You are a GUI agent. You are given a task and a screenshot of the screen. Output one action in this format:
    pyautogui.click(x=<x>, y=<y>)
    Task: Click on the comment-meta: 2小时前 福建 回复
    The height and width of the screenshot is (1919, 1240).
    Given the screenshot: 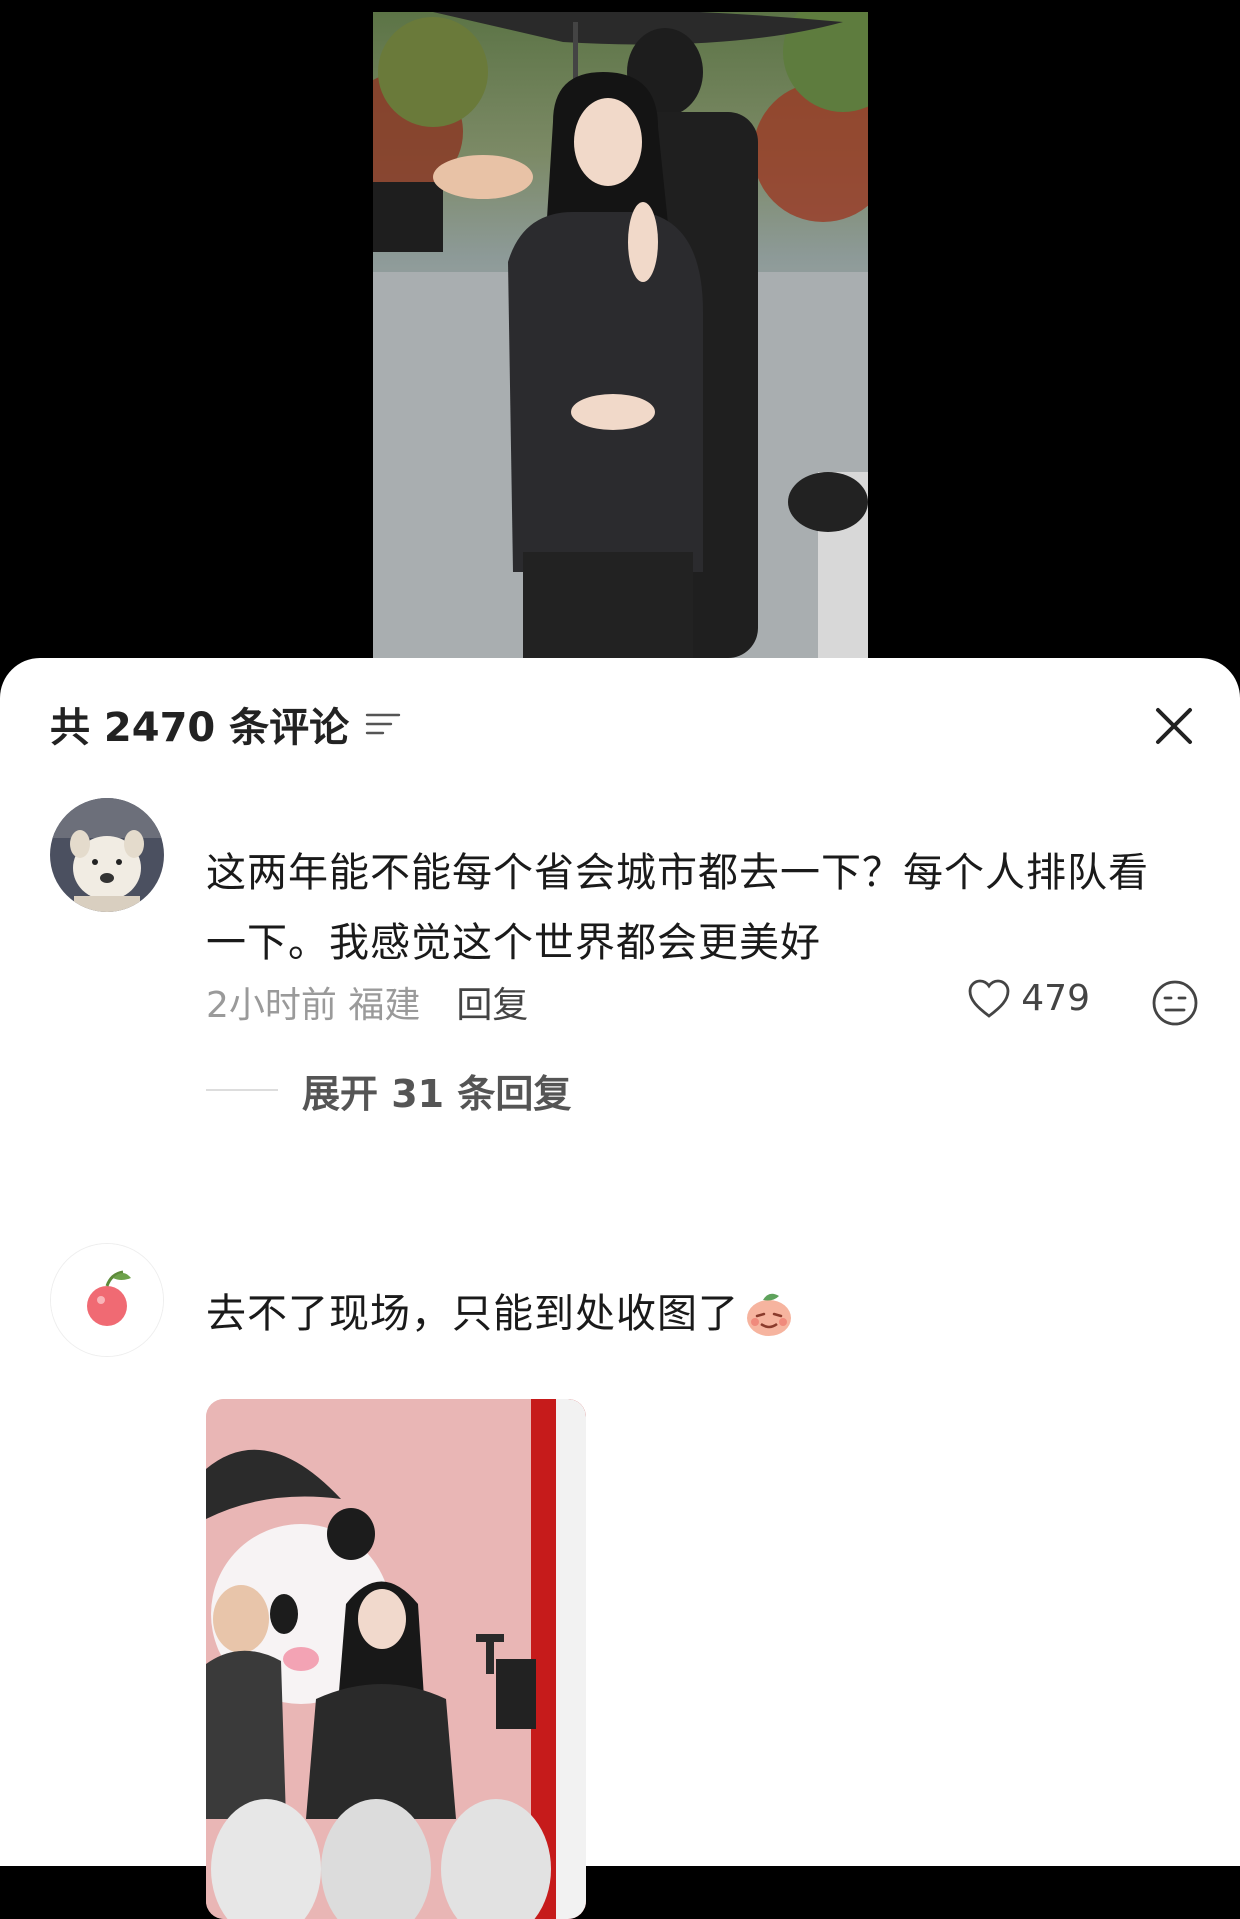 What is the action you would take?
    pyautogui.click(x=367, y=1002)
    